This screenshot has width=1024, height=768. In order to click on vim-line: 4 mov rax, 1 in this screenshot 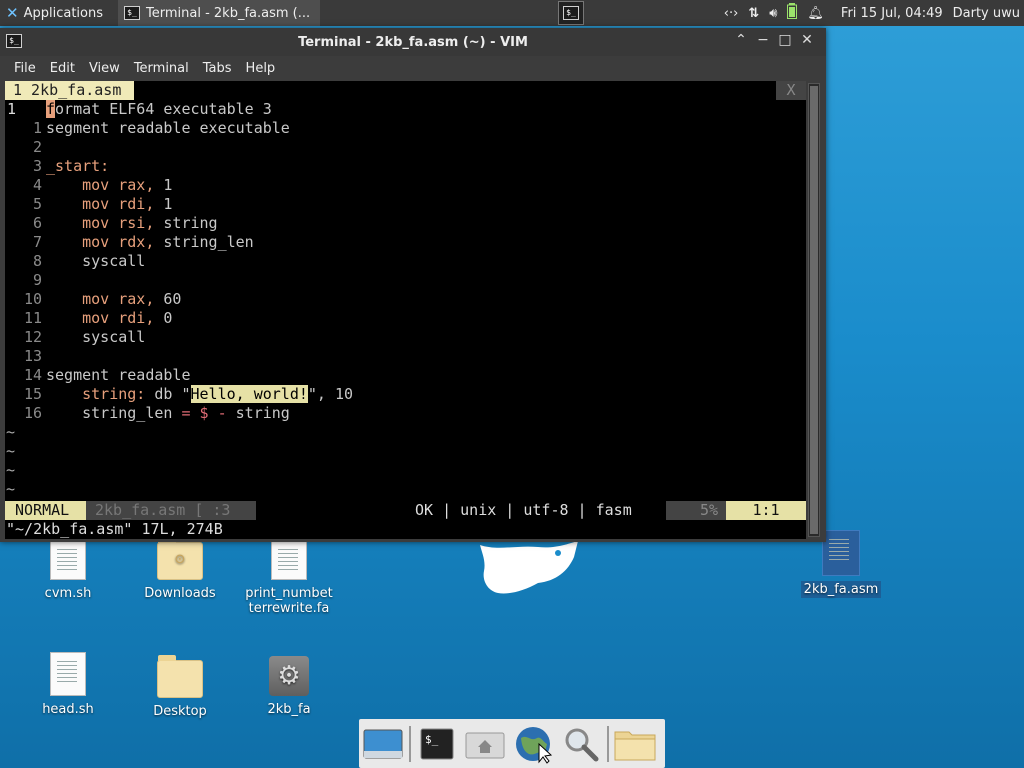, I will do `click(405, 185)`.